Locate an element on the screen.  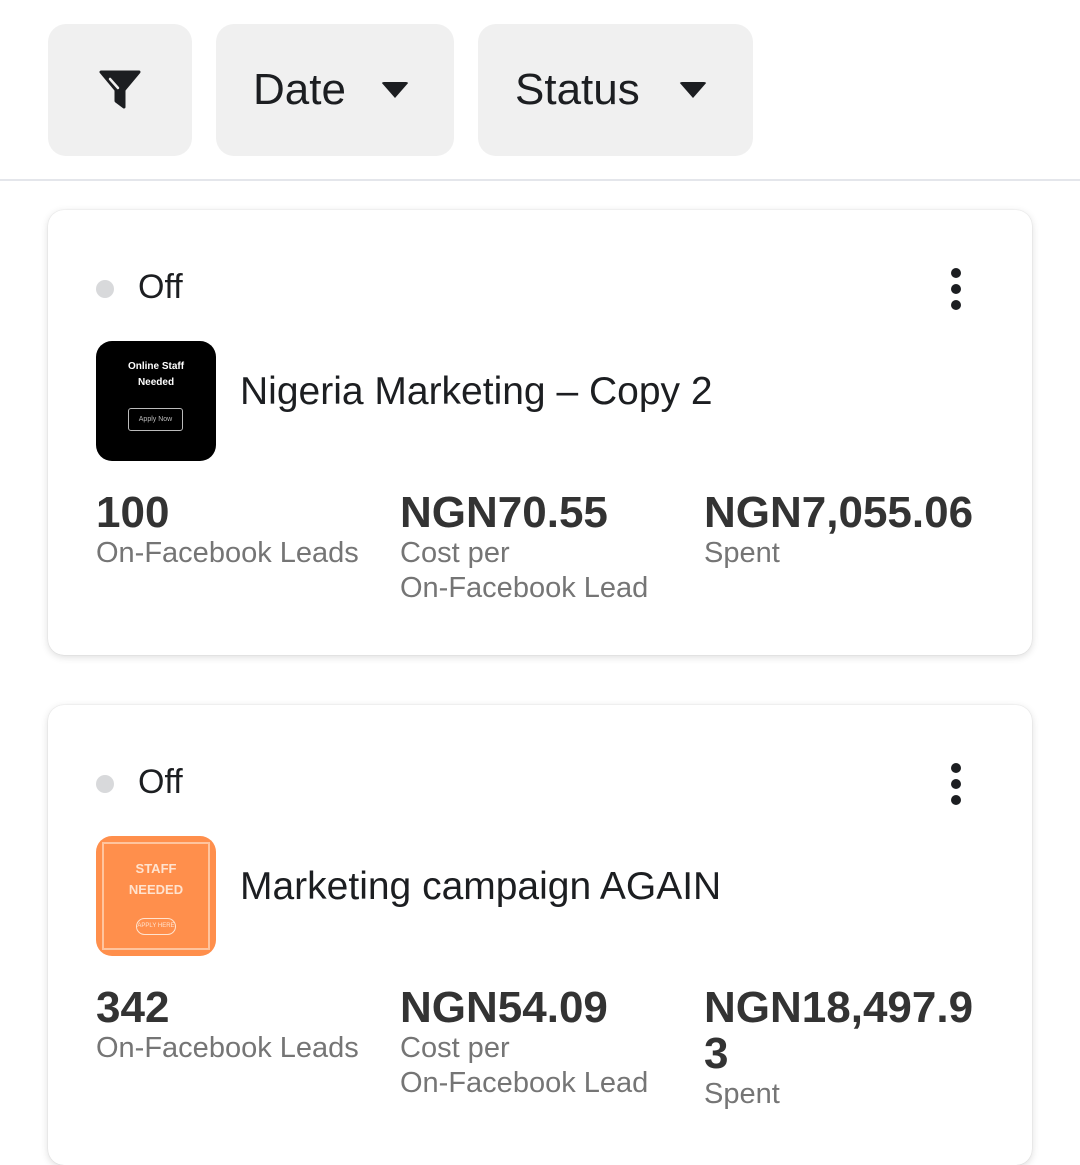
metric-spent: NGN7,055.06 Spent is located at coordinates (849, 530).